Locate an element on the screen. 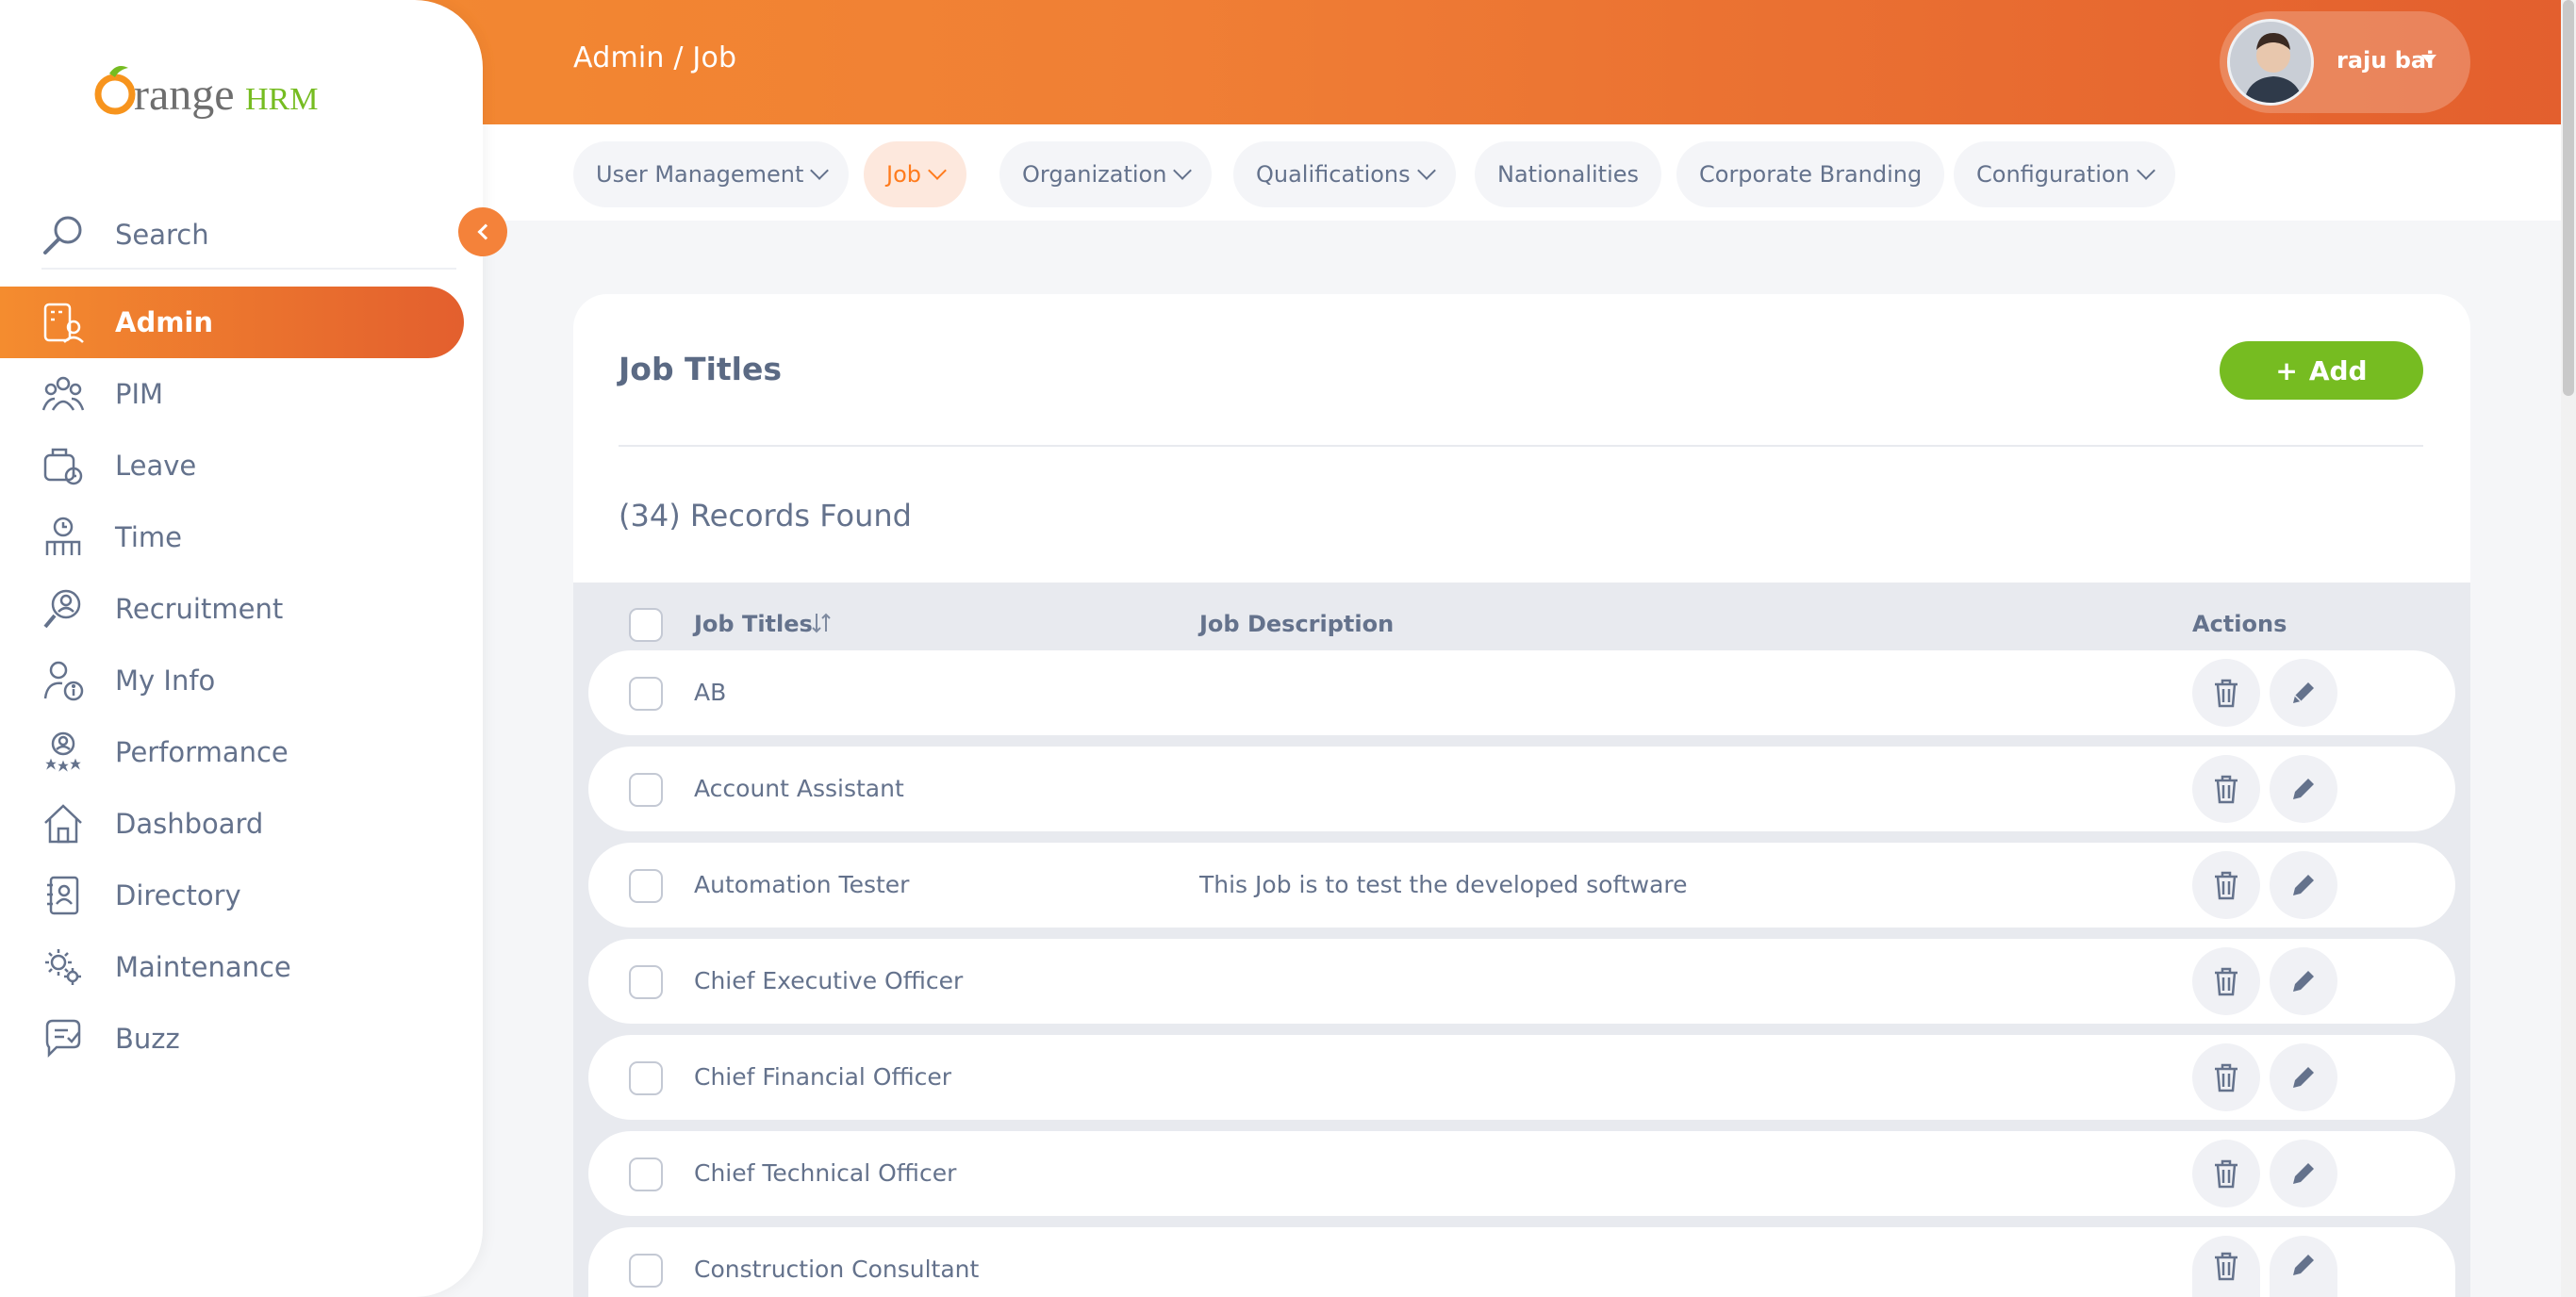 The image size is (2576, 1297). tab-configuration: Configuration is located at coordinates (2064, 174).